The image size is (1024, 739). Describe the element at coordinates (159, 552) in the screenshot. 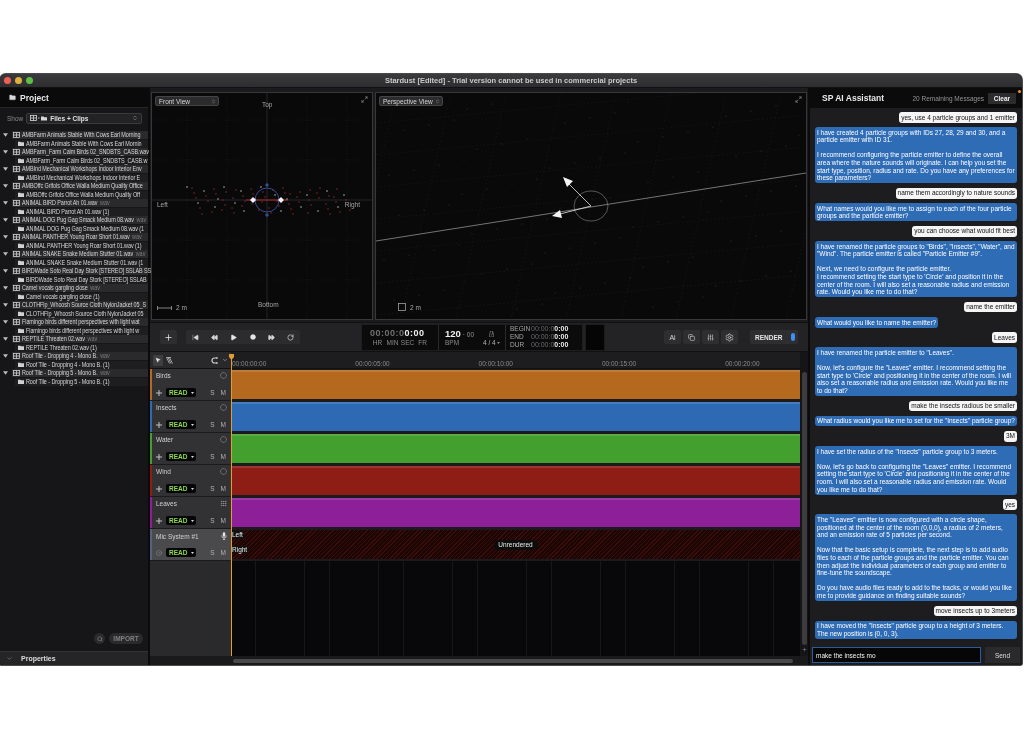

I see `circle-dot-icon` at that location.